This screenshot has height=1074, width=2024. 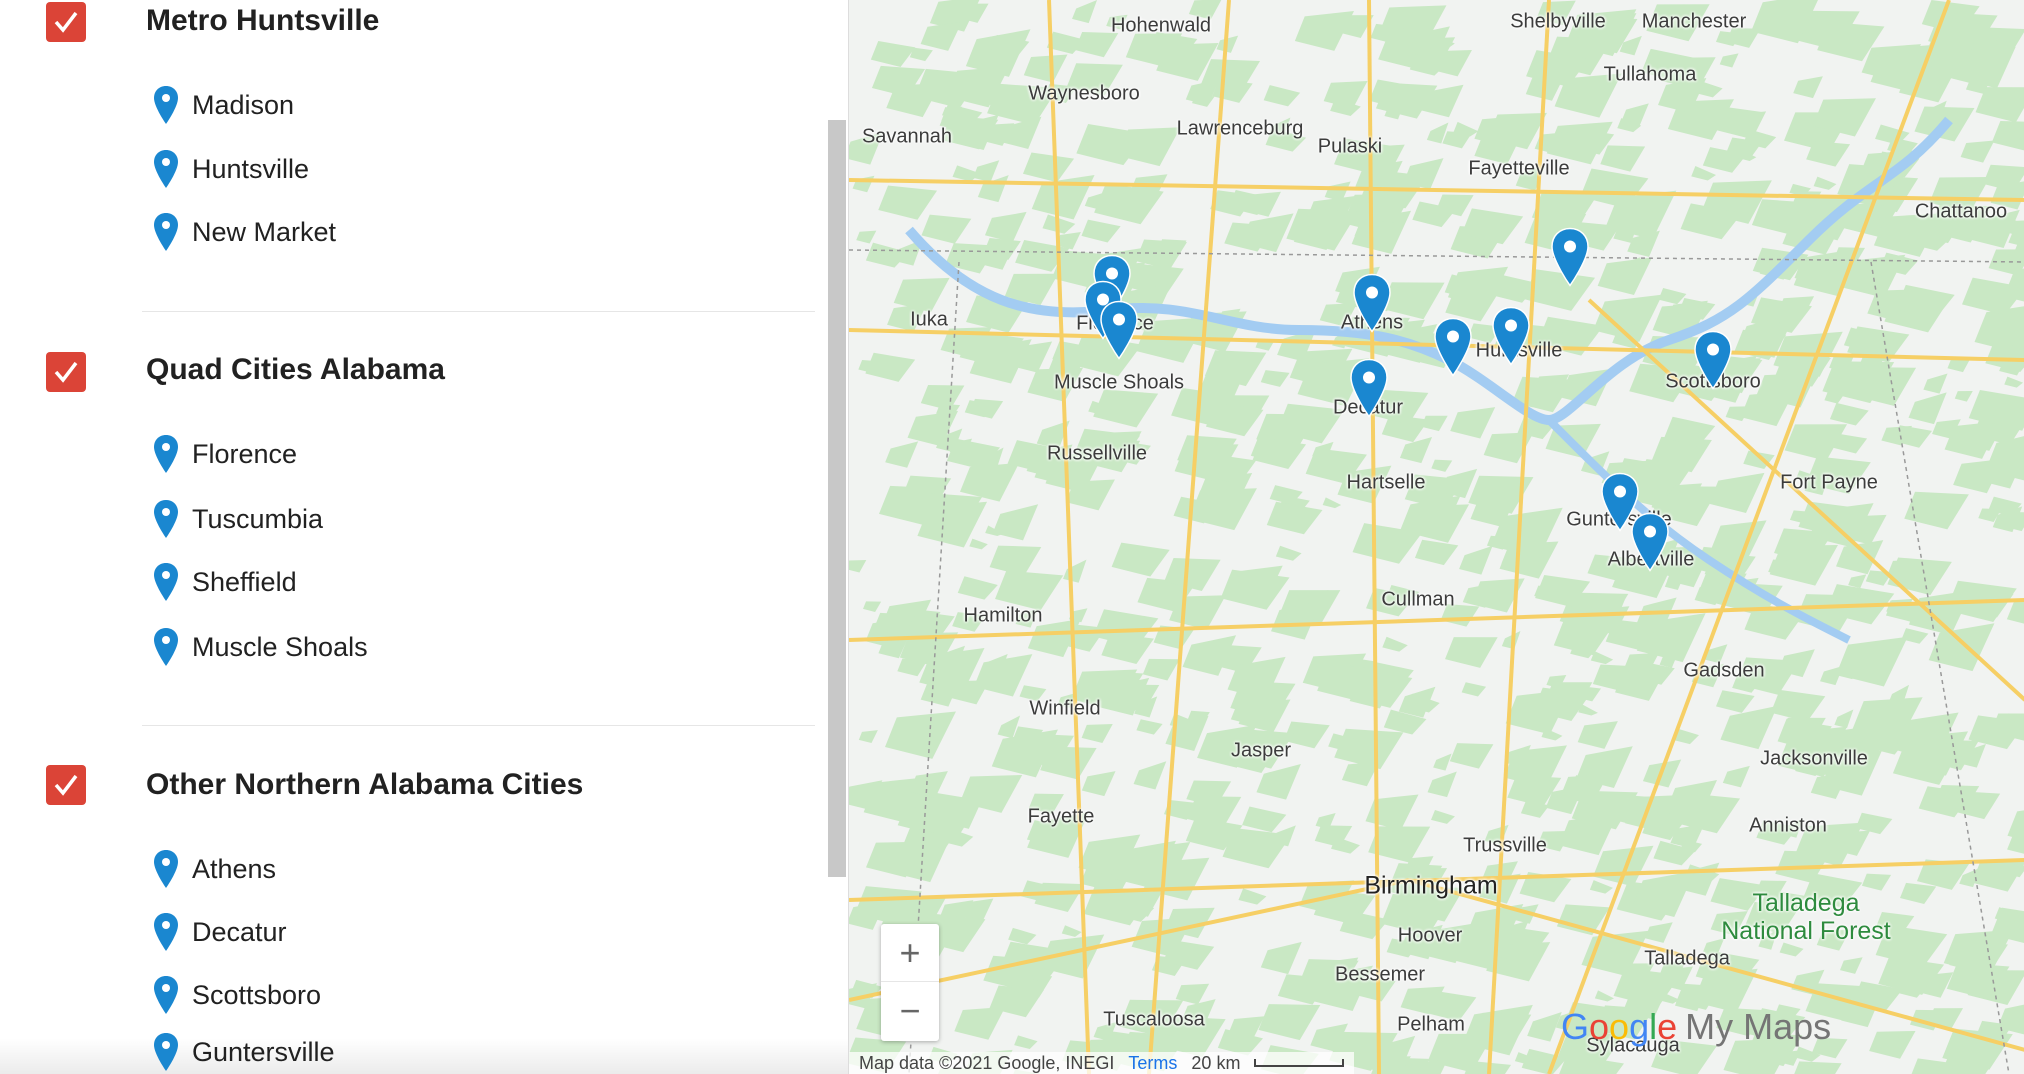 What do you see at coordinates (1261, 750) in the screenshot?
I see `city-label: Jasper` at bounding box center [1261, 750].